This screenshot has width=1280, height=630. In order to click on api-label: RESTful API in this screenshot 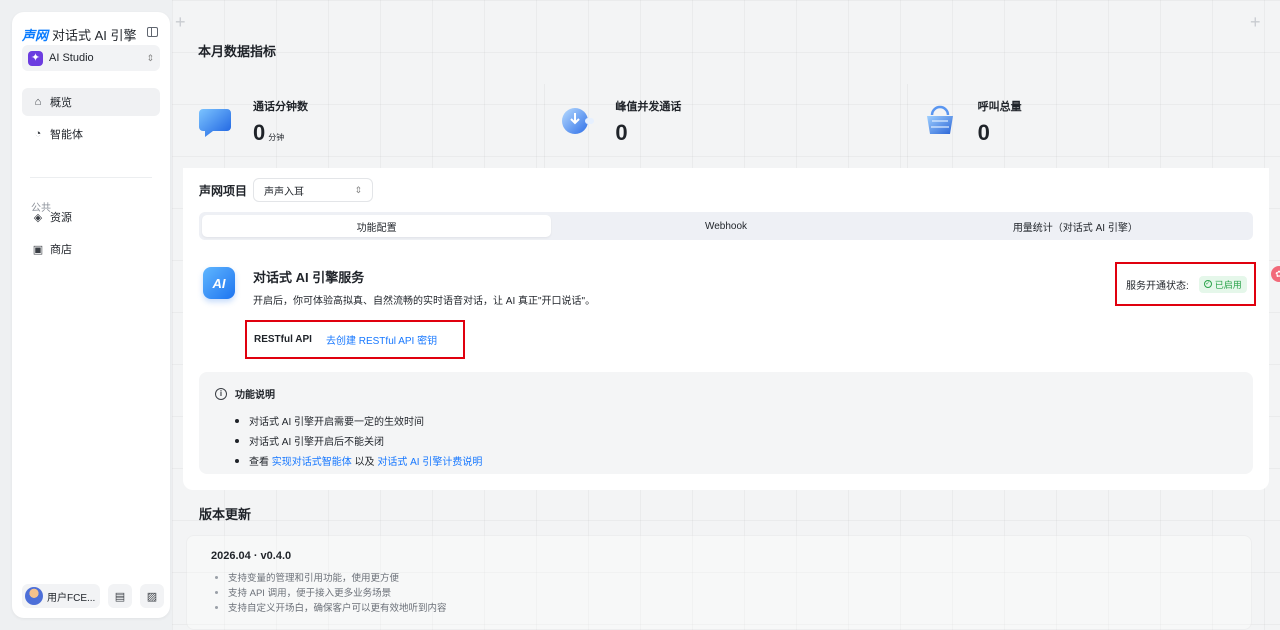, I will do `click(283, 339)`.